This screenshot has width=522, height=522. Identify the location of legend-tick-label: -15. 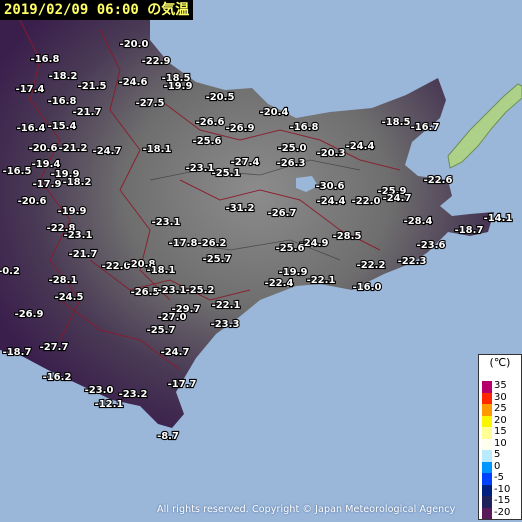
(502, 500).